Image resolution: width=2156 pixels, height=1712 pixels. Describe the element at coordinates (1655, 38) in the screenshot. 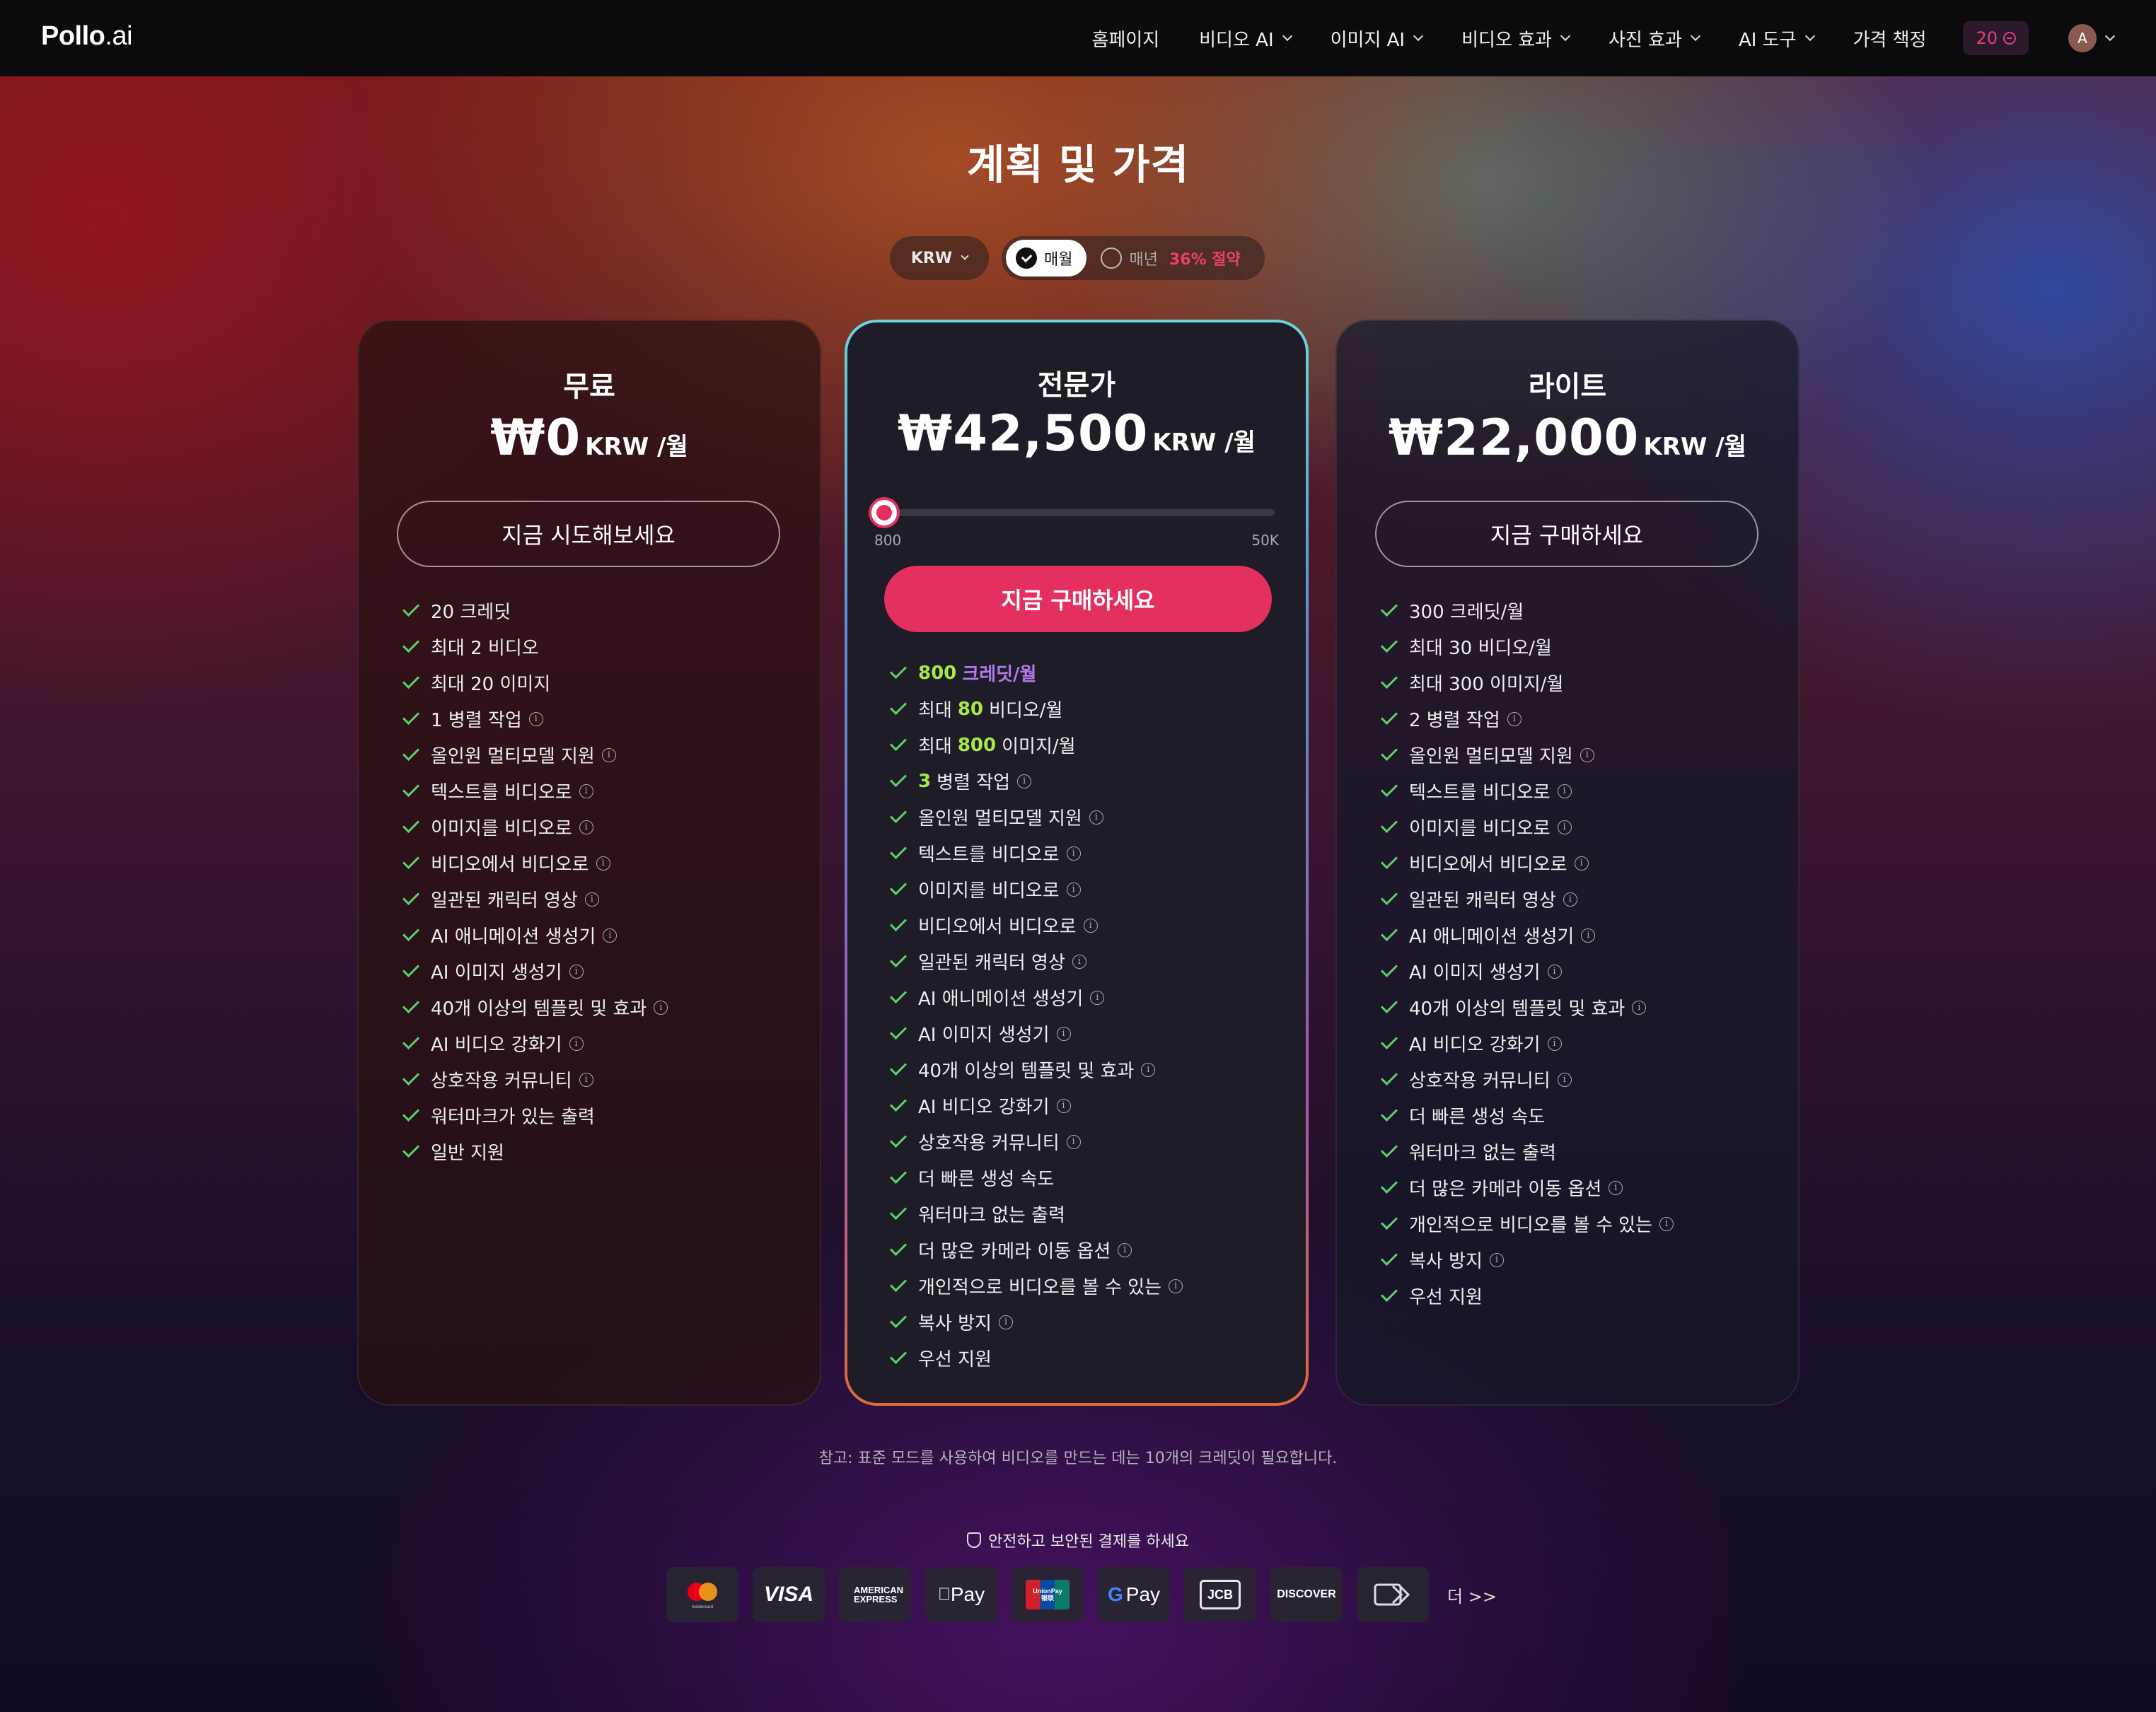

I see `nav-item-photo-effects: 사진 효과` at that location.